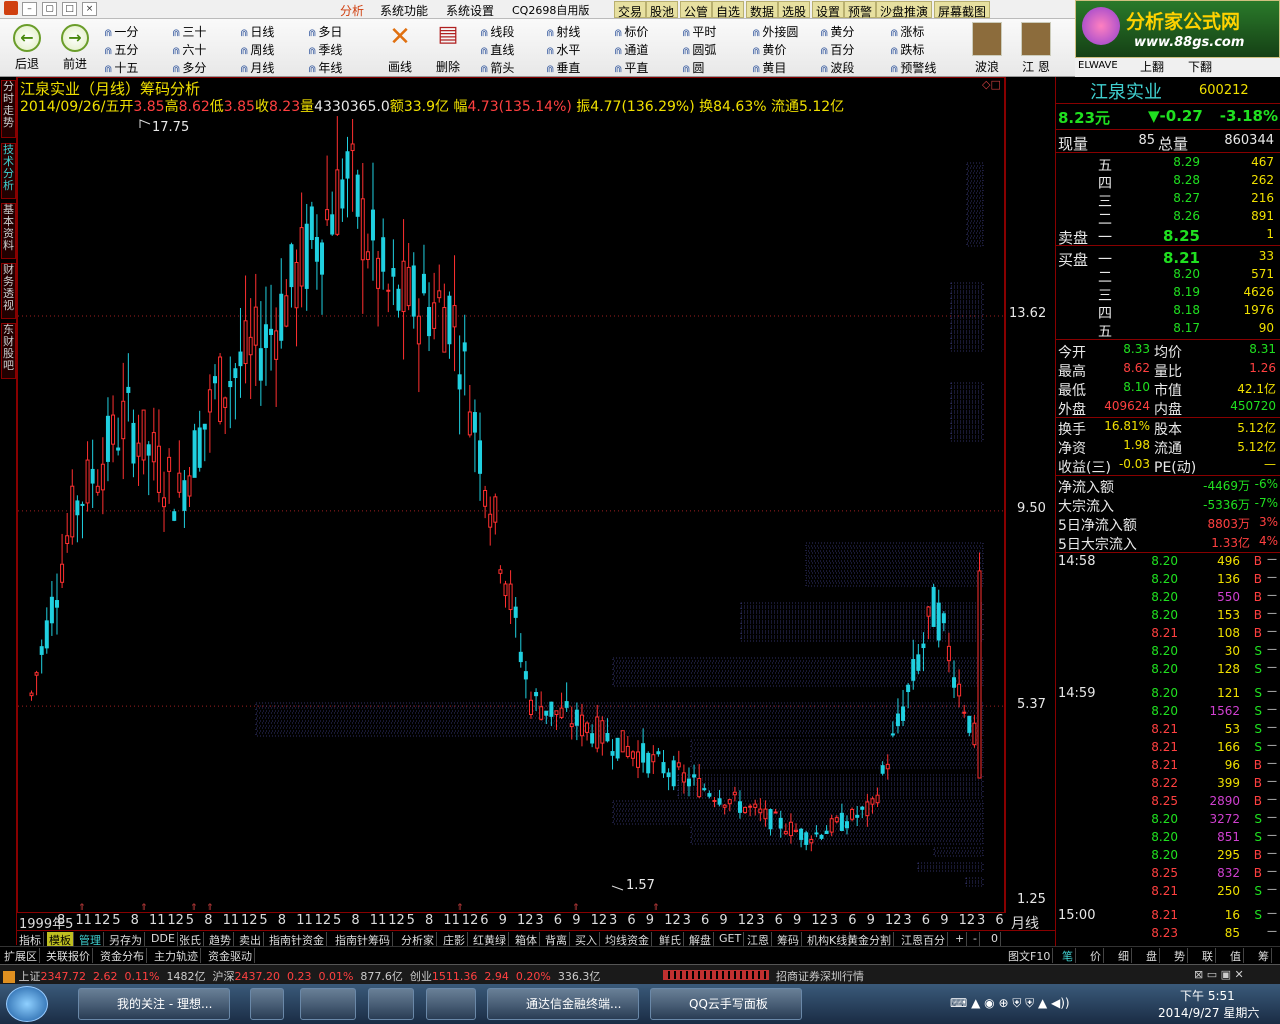 This screenshot has width=1280, height=1024. I want to click on right-panel-tab: 联, so click(1208, 955).